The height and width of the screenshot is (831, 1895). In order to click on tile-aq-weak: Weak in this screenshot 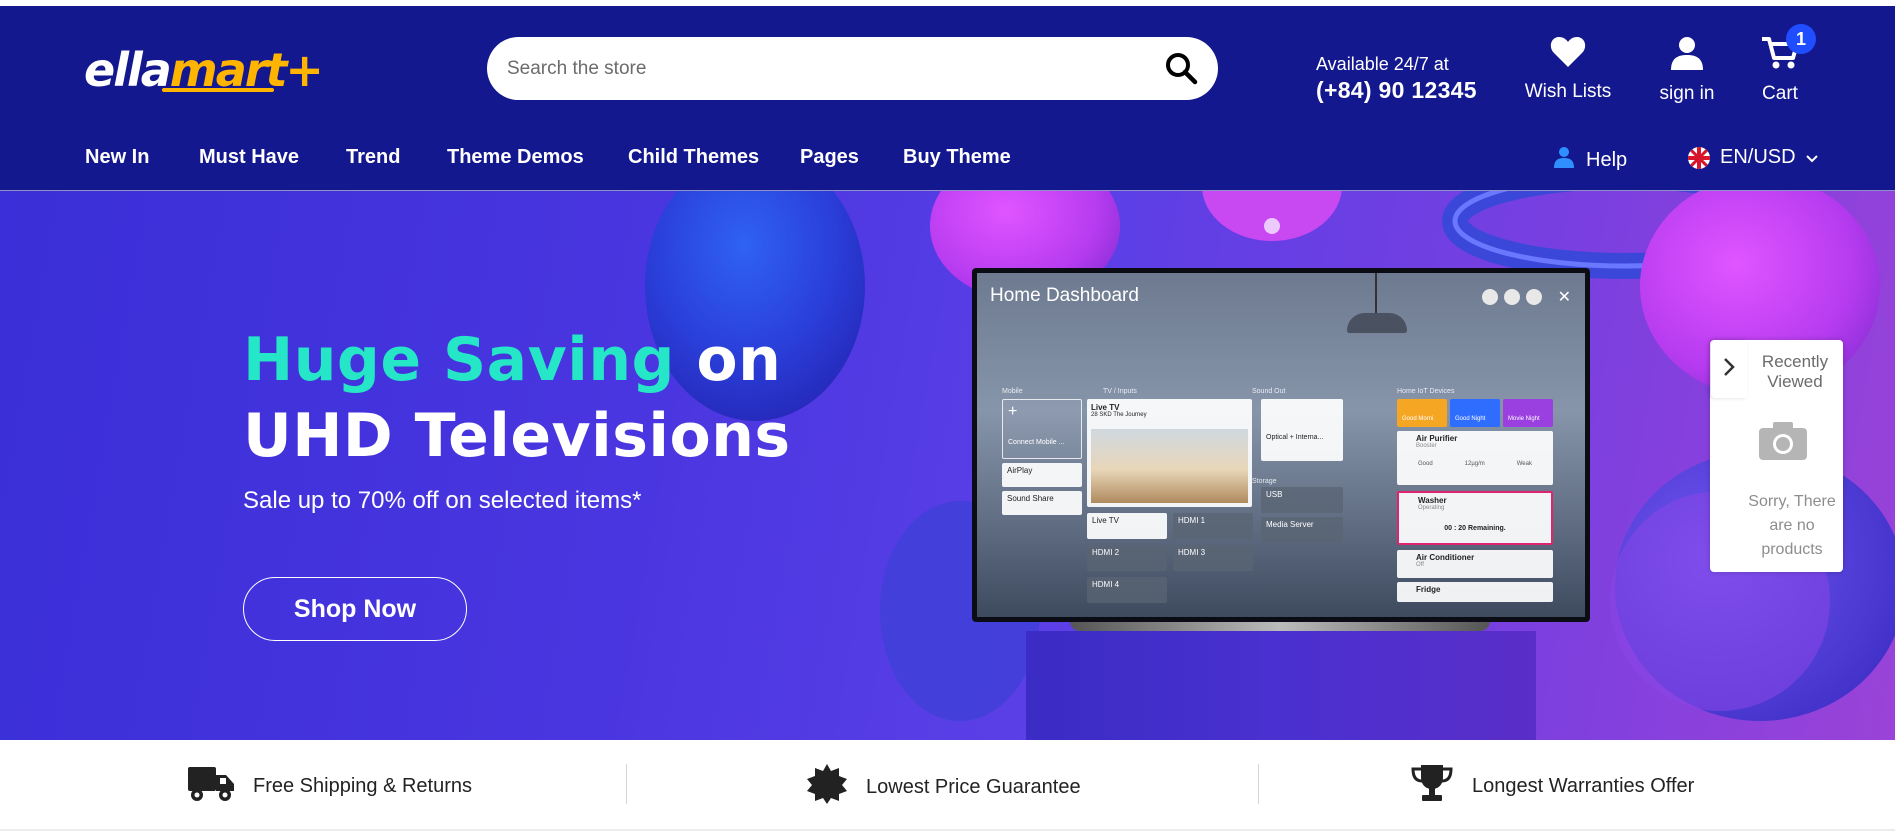, I will do `click(1524, 464)`.